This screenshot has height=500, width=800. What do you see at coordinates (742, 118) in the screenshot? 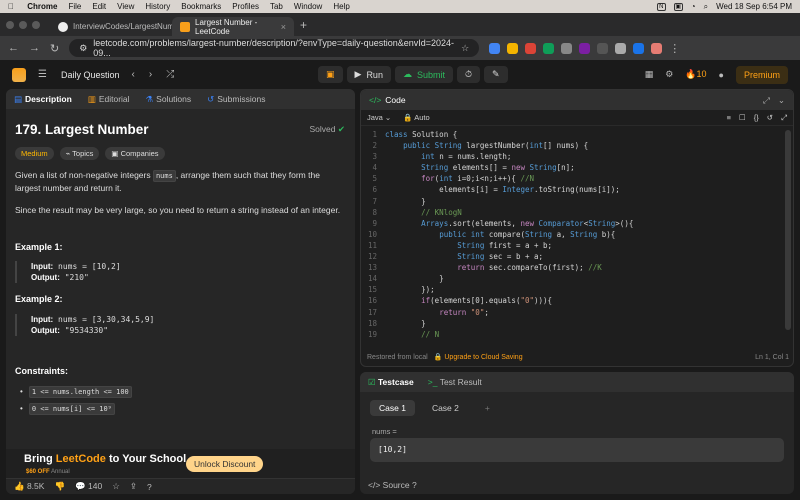
I see `bookmark-icon: ☐` at bounding box center [742, 118].